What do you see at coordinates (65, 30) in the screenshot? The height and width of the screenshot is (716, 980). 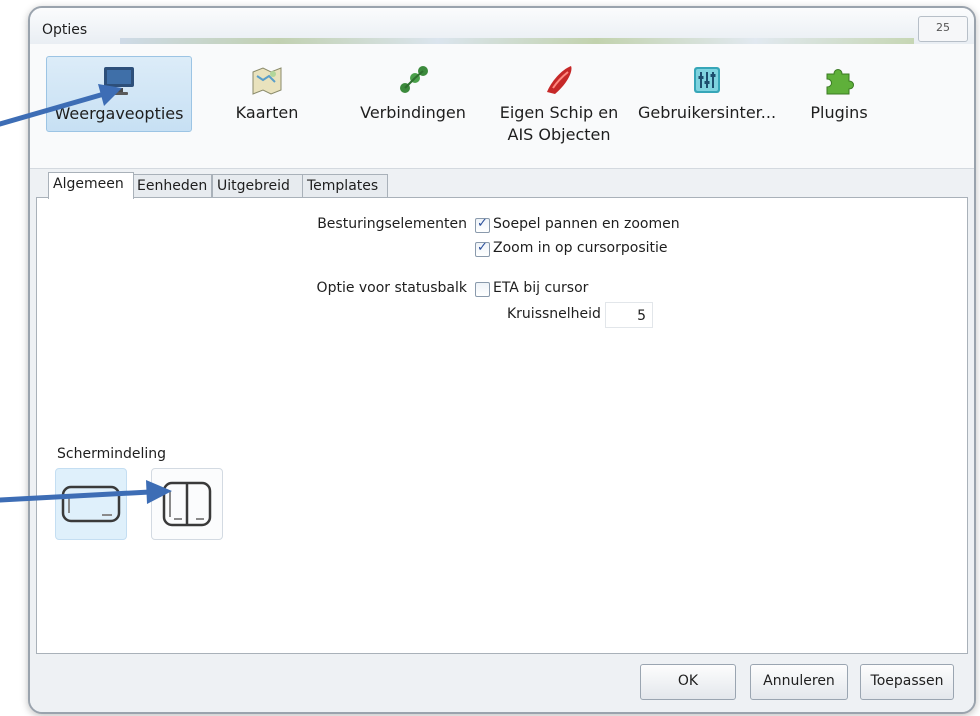 I see `window-title: Opties` at bounding box center [65, 30].